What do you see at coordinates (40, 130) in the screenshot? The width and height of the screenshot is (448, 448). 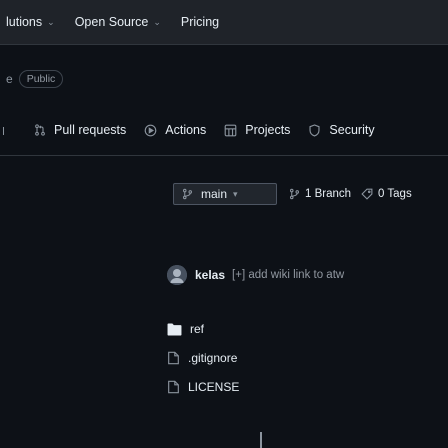 I see `pull-request-icon` at bounding box center [40, 130].